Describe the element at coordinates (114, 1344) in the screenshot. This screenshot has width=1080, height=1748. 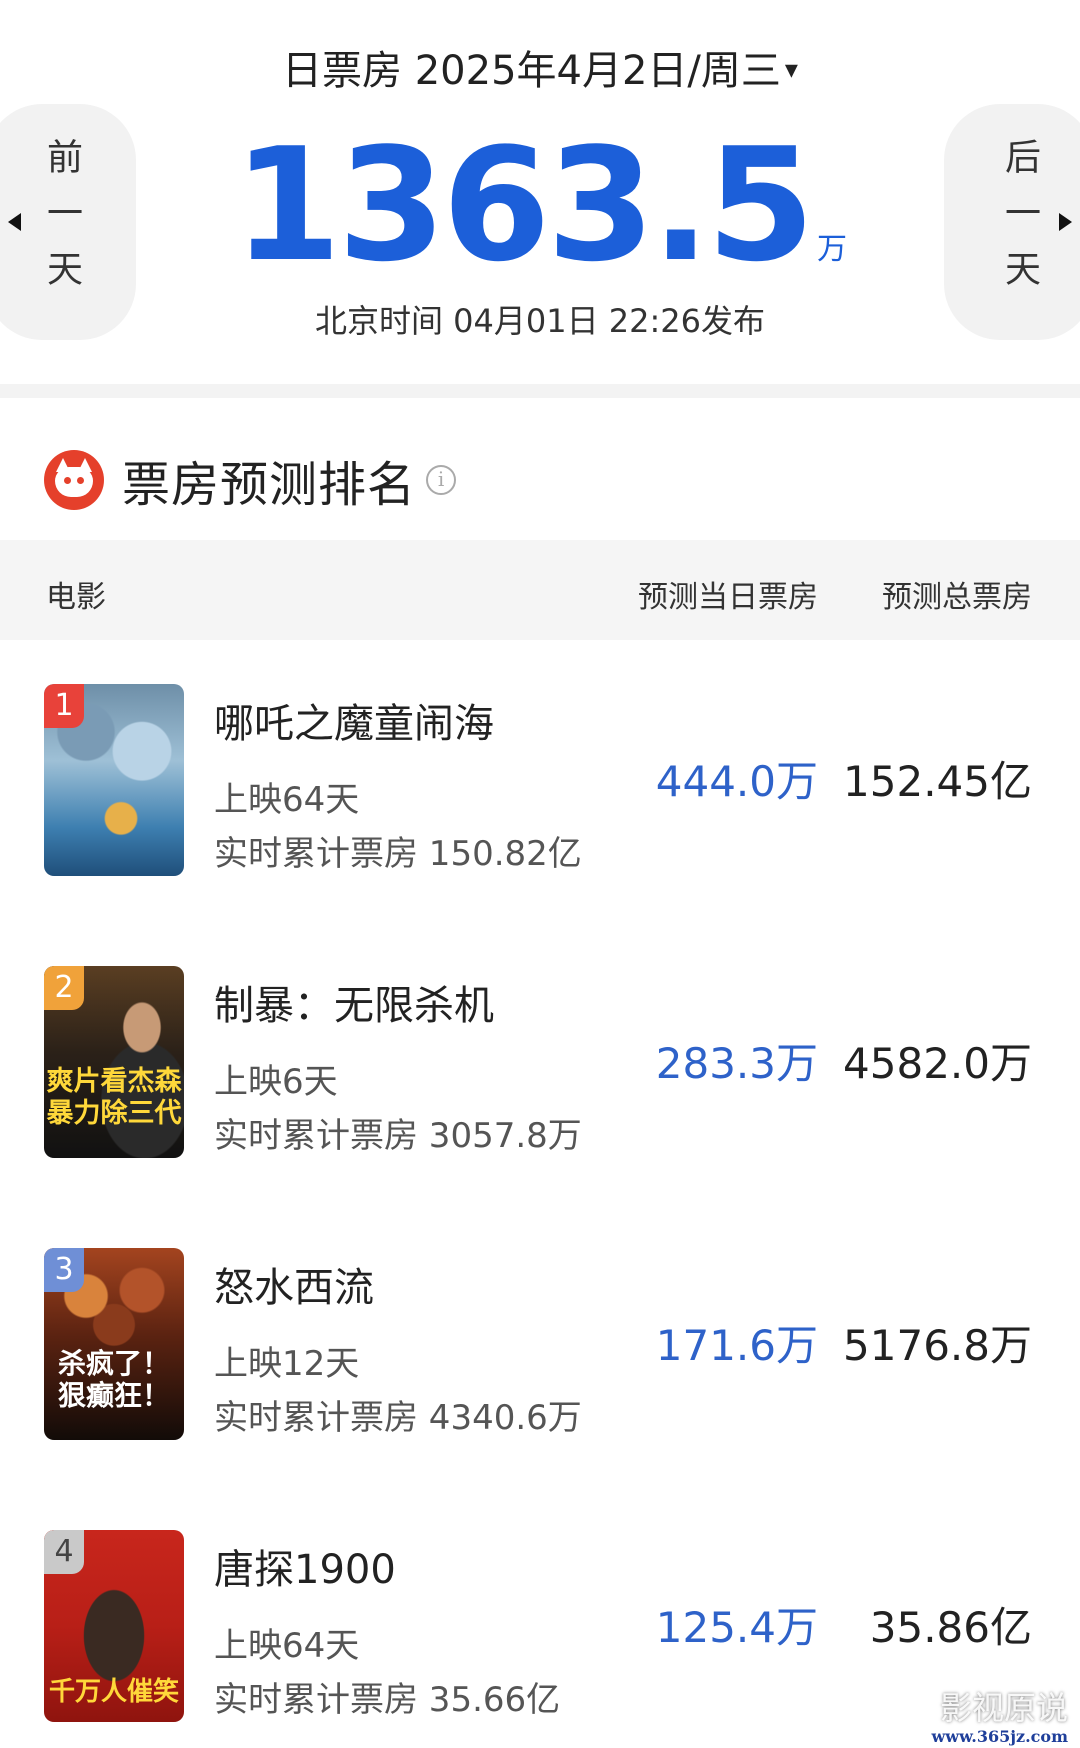
I see `movie-poster: 杀疯了！ 狠癫狂！ 3` at that location.